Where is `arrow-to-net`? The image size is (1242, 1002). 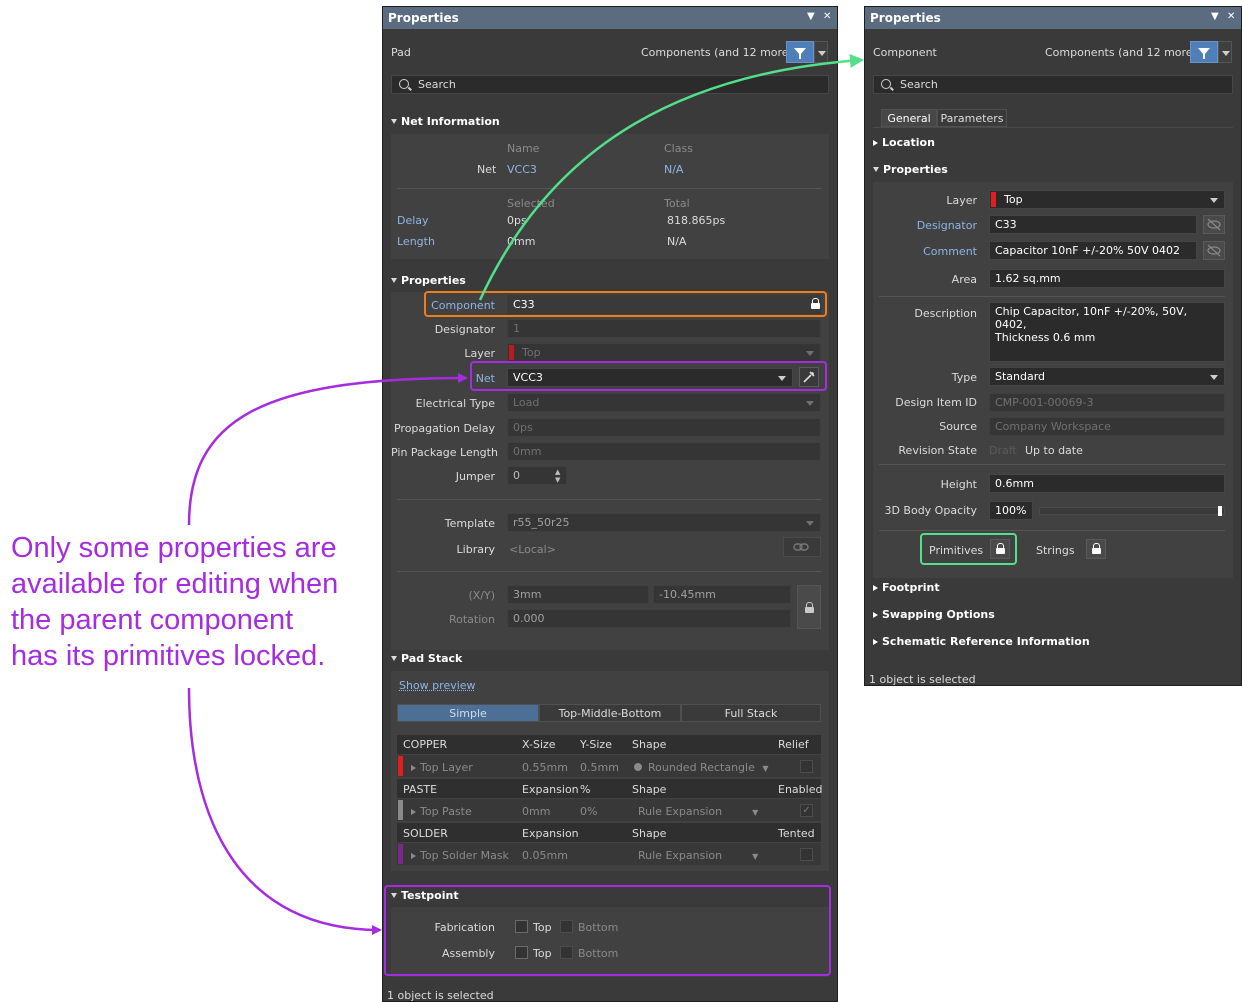
arrow-to-net is located at coordinates (327, 449).